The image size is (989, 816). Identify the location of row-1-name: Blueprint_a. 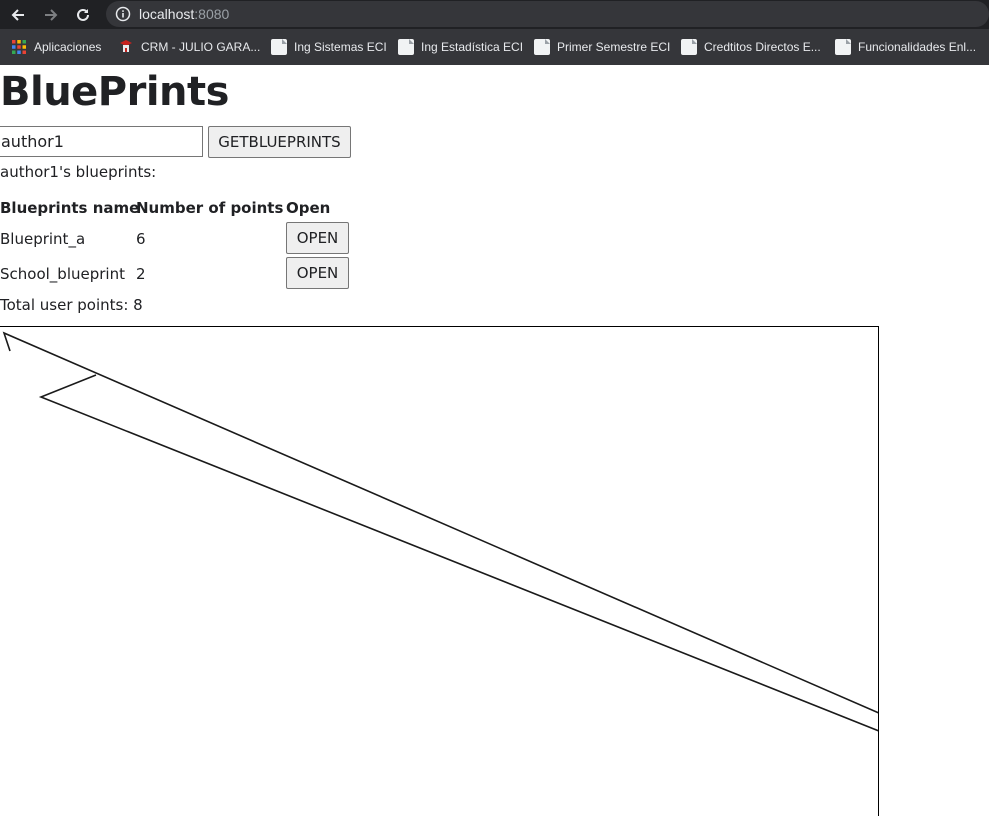
(43, 239).